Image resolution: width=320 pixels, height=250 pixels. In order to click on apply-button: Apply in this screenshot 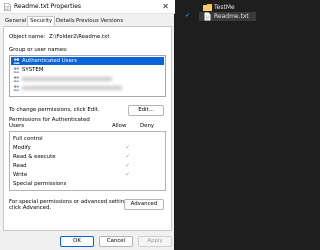, I will do `click(155, 241)`.